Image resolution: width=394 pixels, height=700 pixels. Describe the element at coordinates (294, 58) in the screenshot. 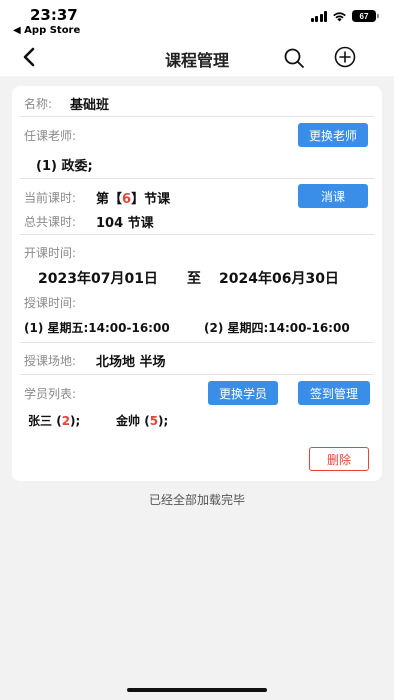

I see `search-icon` at that location.